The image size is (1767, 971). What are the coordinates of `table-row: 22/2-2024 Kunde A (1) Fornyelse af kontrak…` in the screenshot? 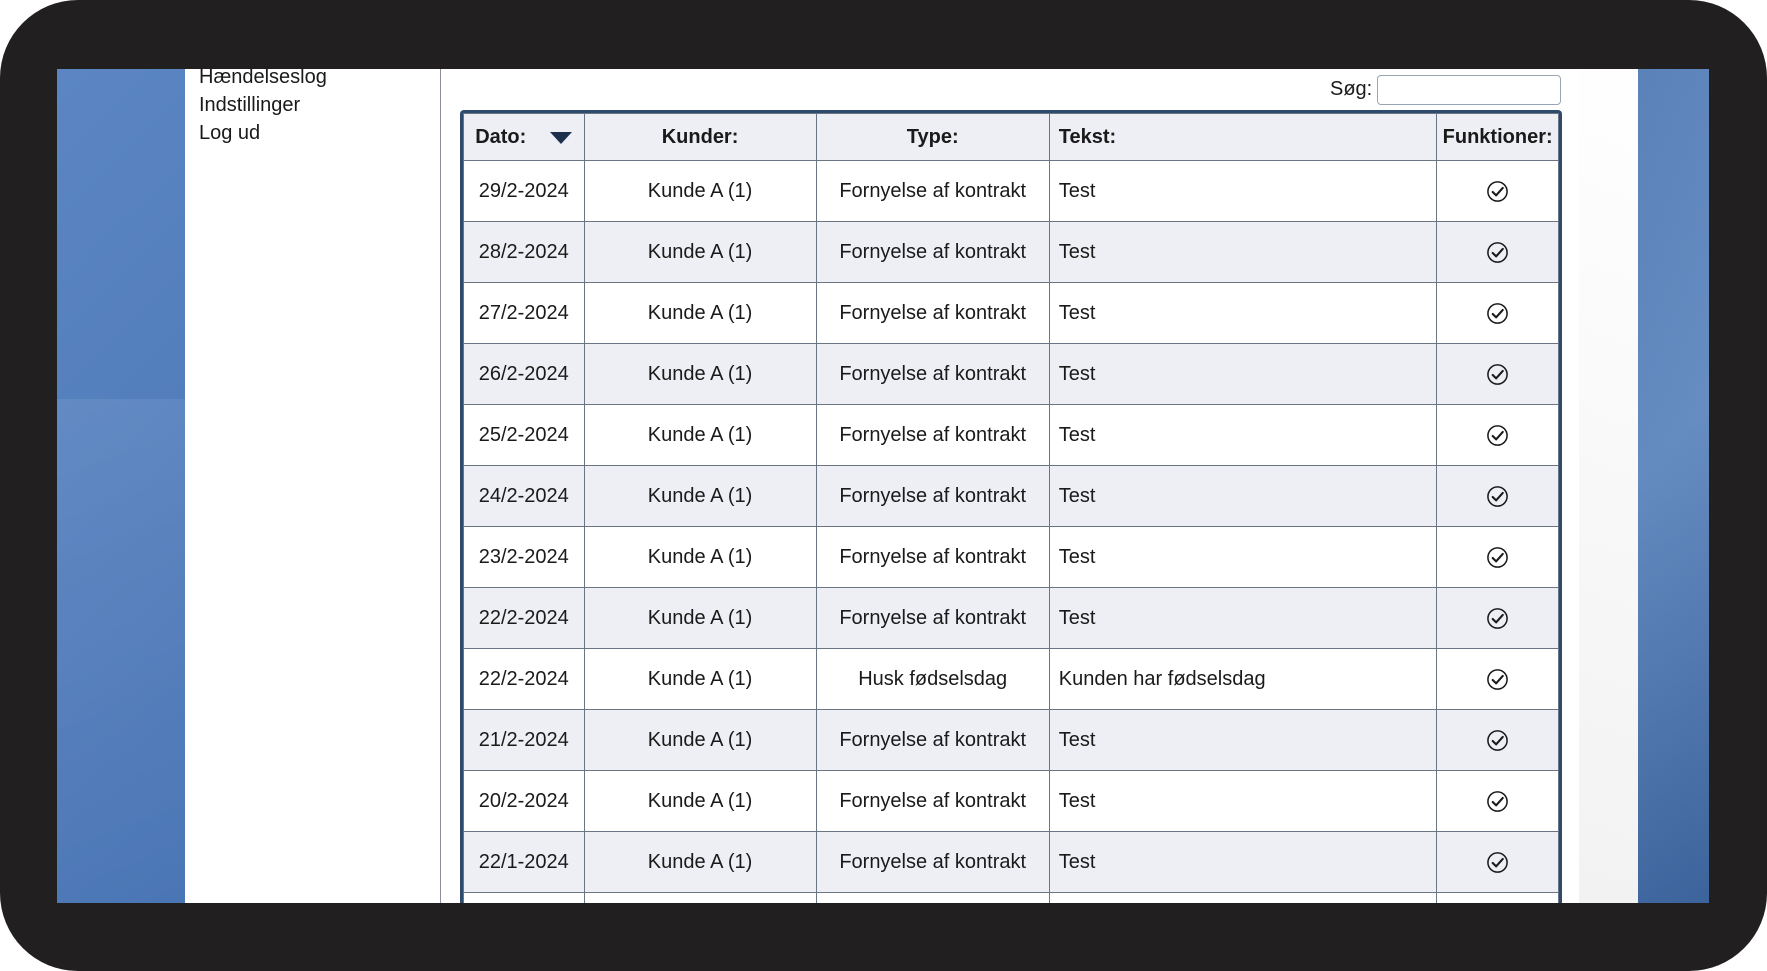 It's located at (1011, 618).